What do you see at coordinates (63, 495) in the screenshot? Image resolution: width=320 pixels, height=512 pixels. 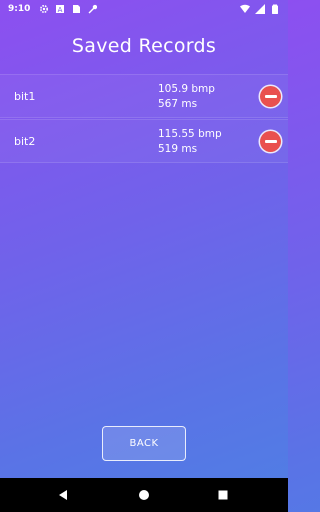 I see `back-triangle-icon` at bounding box center [63, 495].